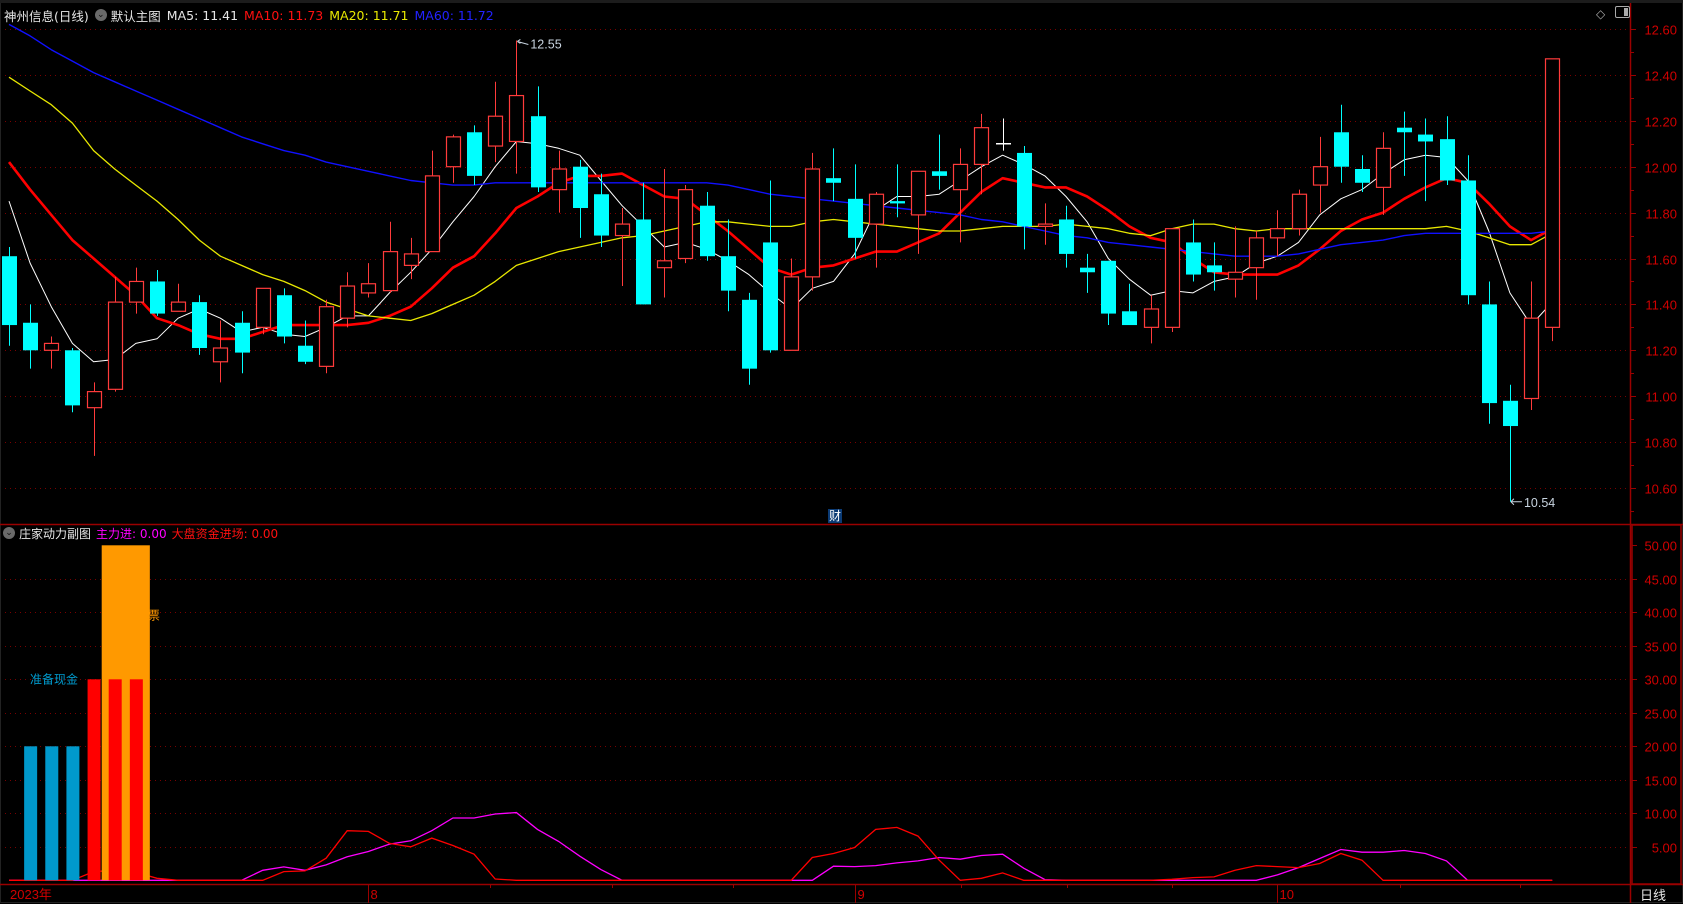 The image size is (1683, 904). Describe the element at coordinates (1622, 12) in the screenshot. I see `window-toggle-icon` at that location.